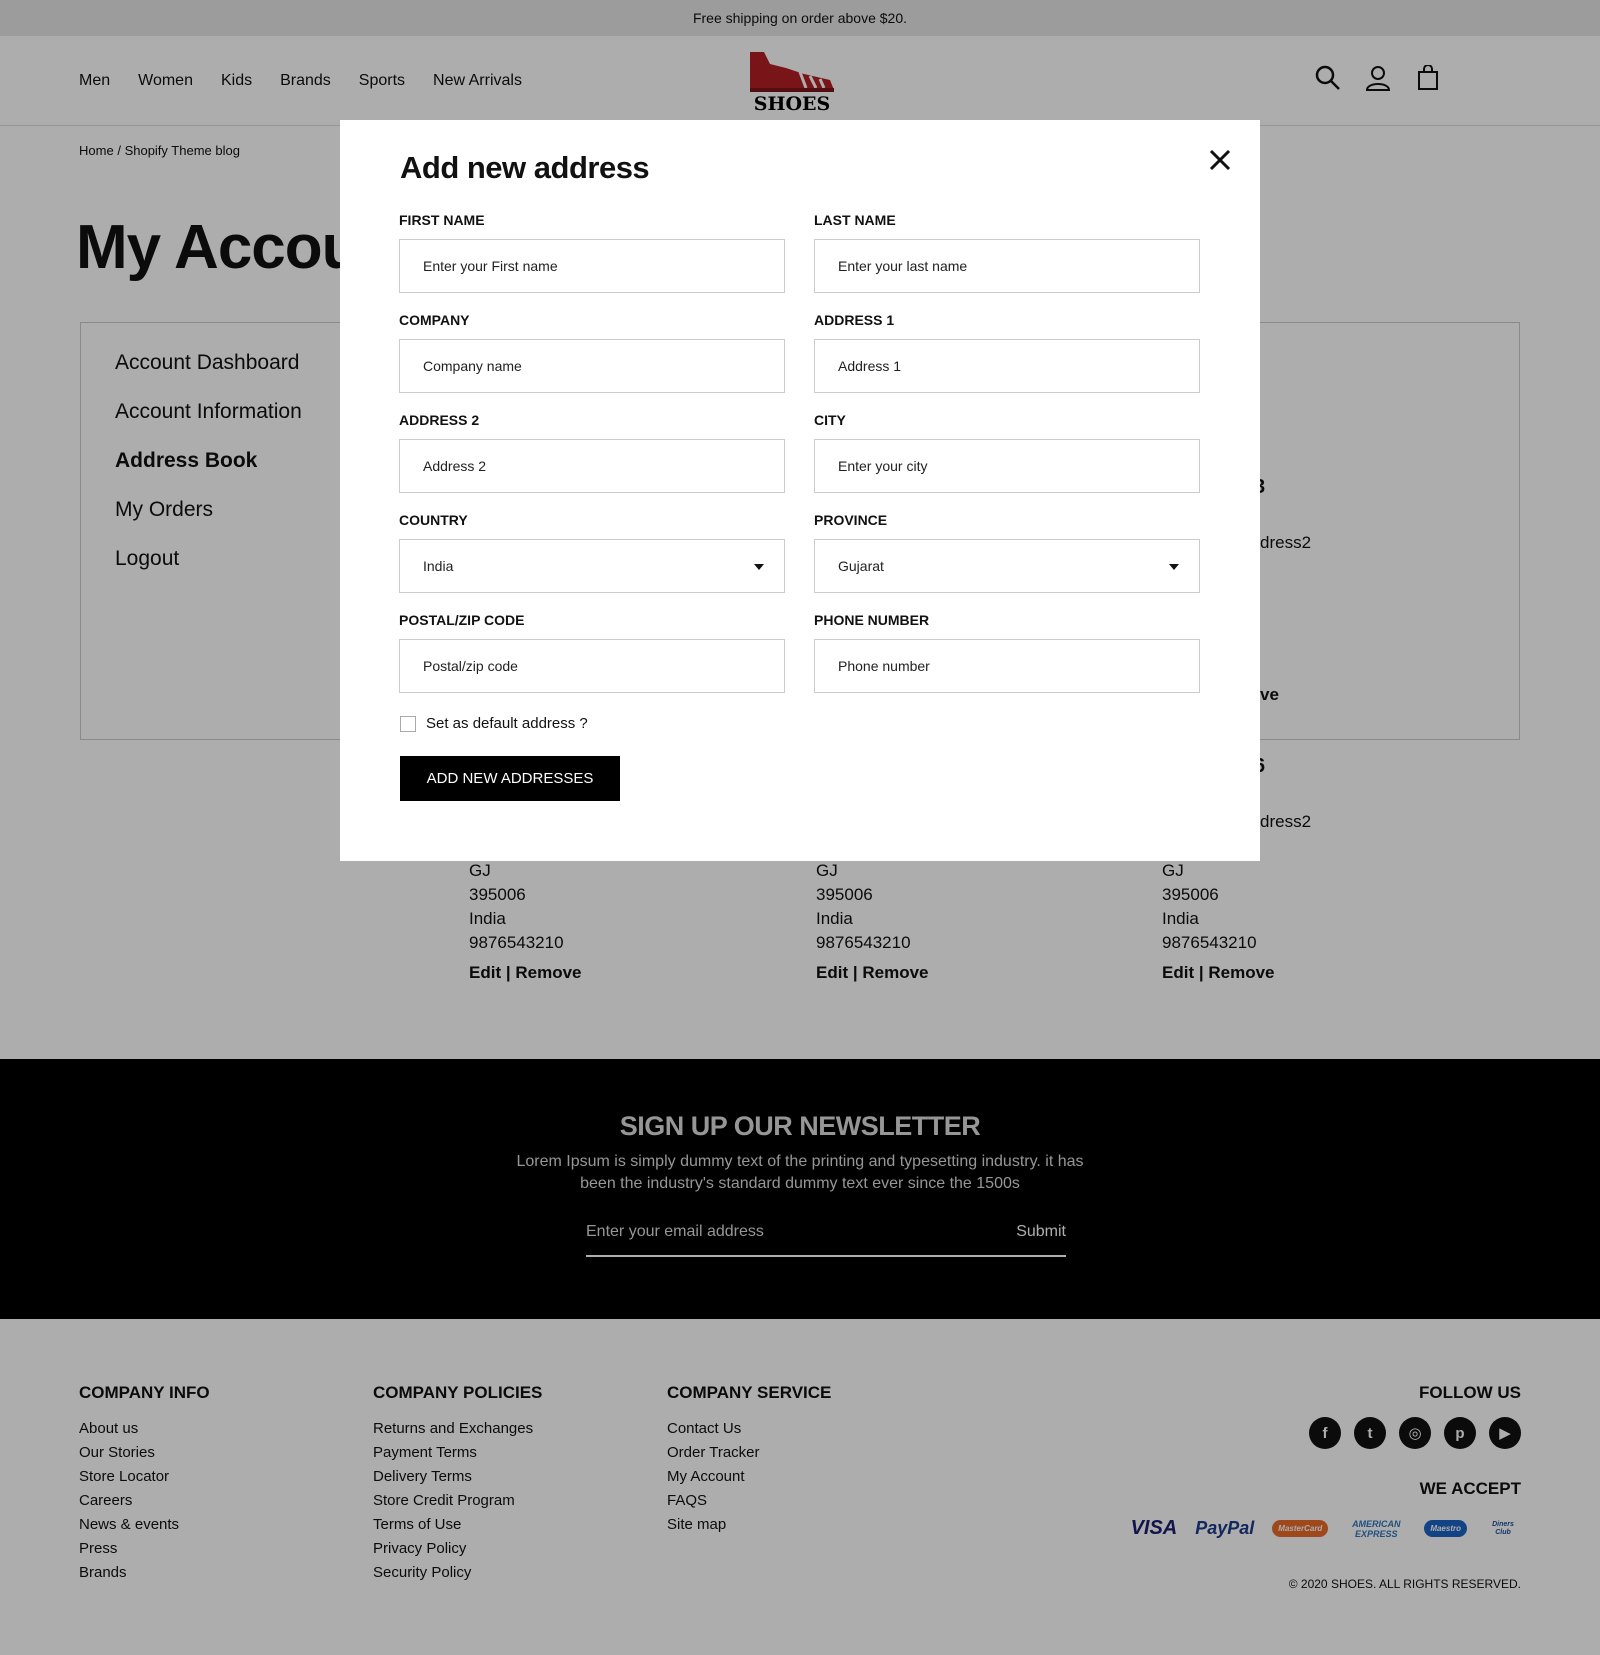 The height and width of the screenshot is (1655, 1600). Describe the element at coordinates (854, 320) in the screenshot. I see `address1-label: ADDRESS 1` at that location.